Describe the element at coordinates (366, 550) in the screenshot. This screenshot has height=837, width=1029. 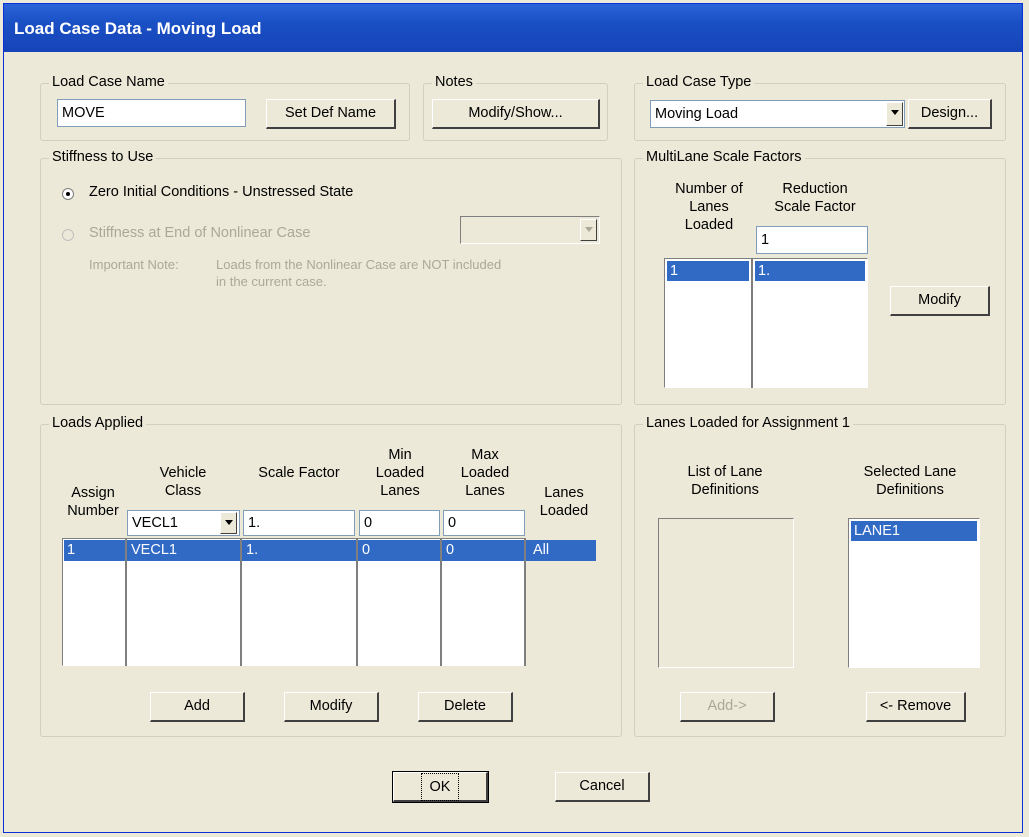
I see `cell-min: 0` at that location.